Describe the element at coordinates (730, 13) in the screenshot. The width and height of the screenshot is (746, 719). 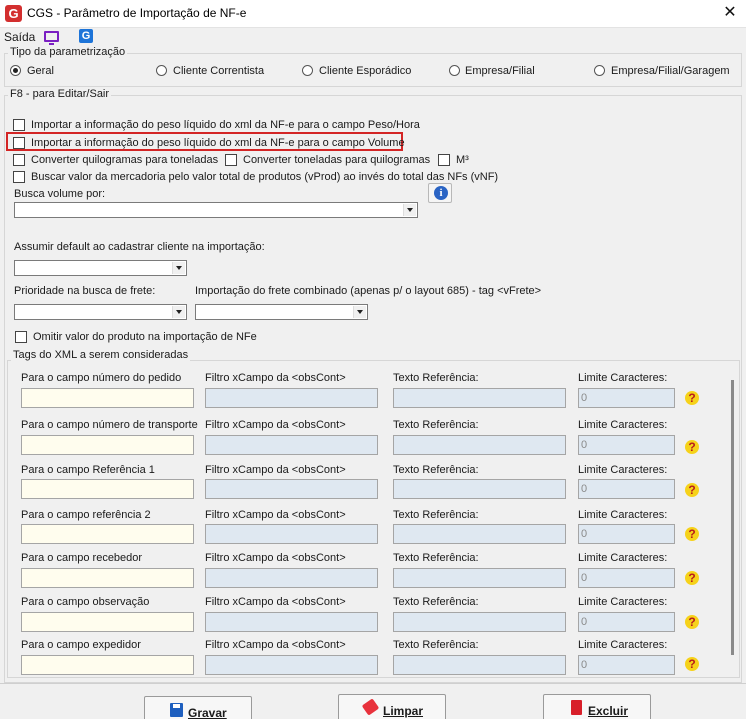
I see `close-icon: ✕` at that location.